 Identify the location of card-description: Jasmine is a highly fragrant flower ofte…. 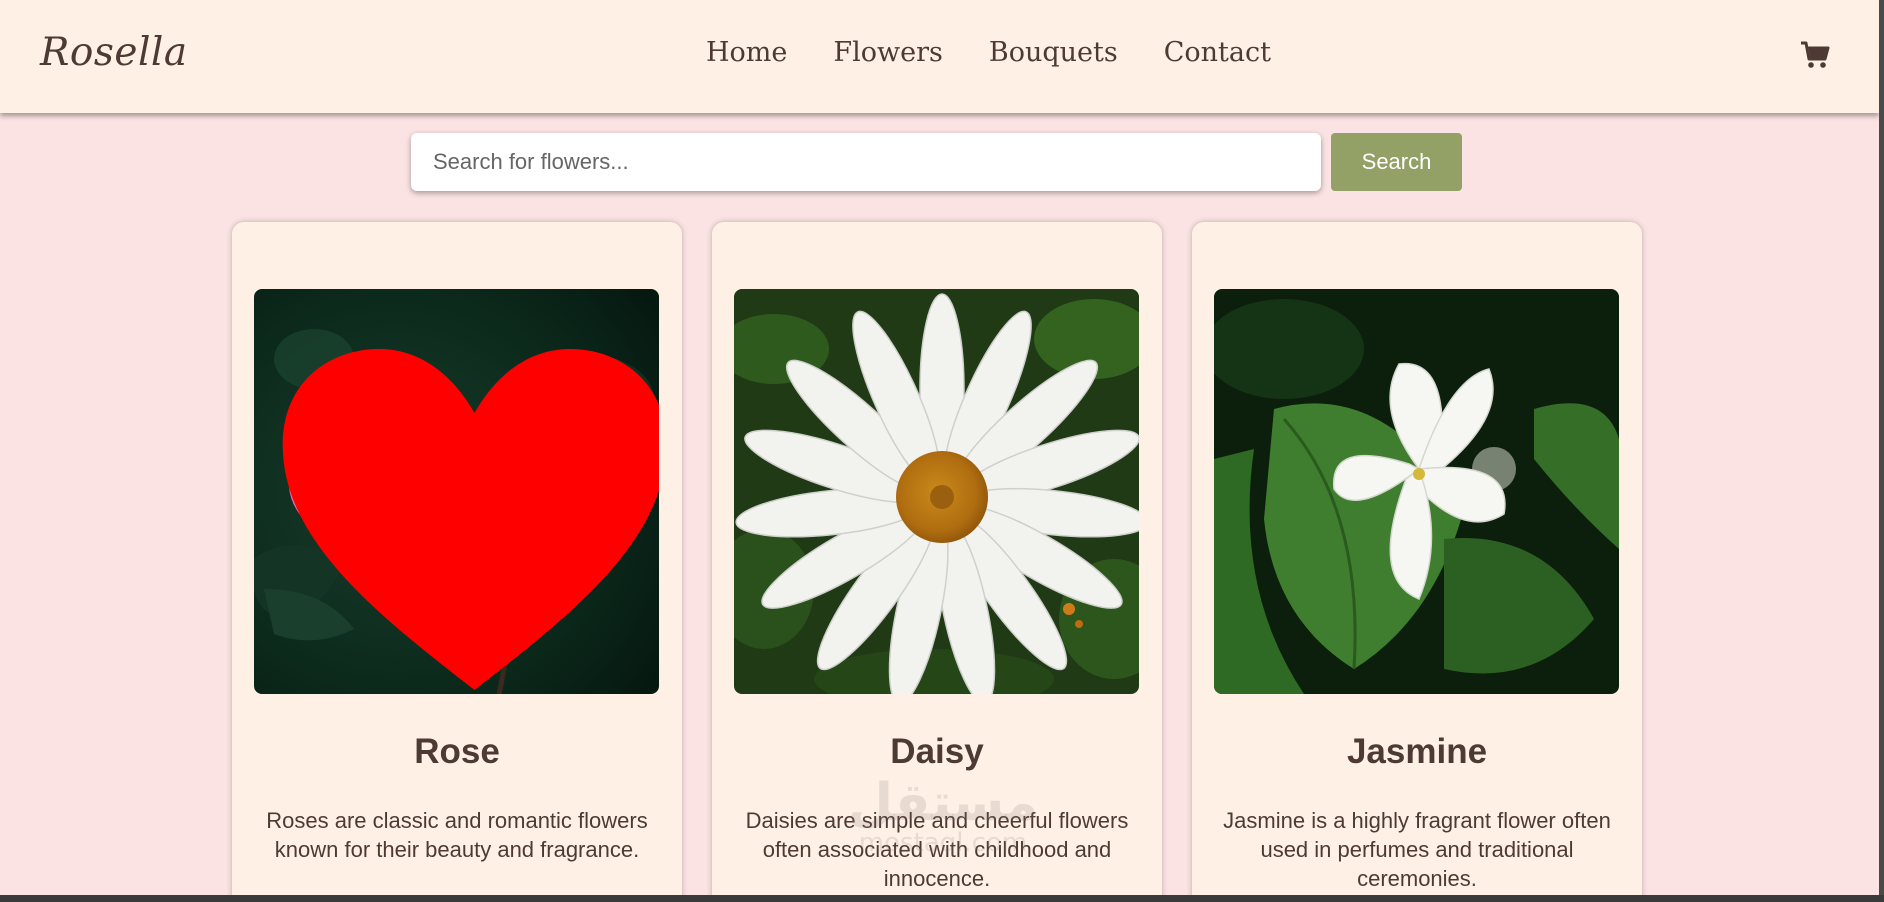
(1417, 849).